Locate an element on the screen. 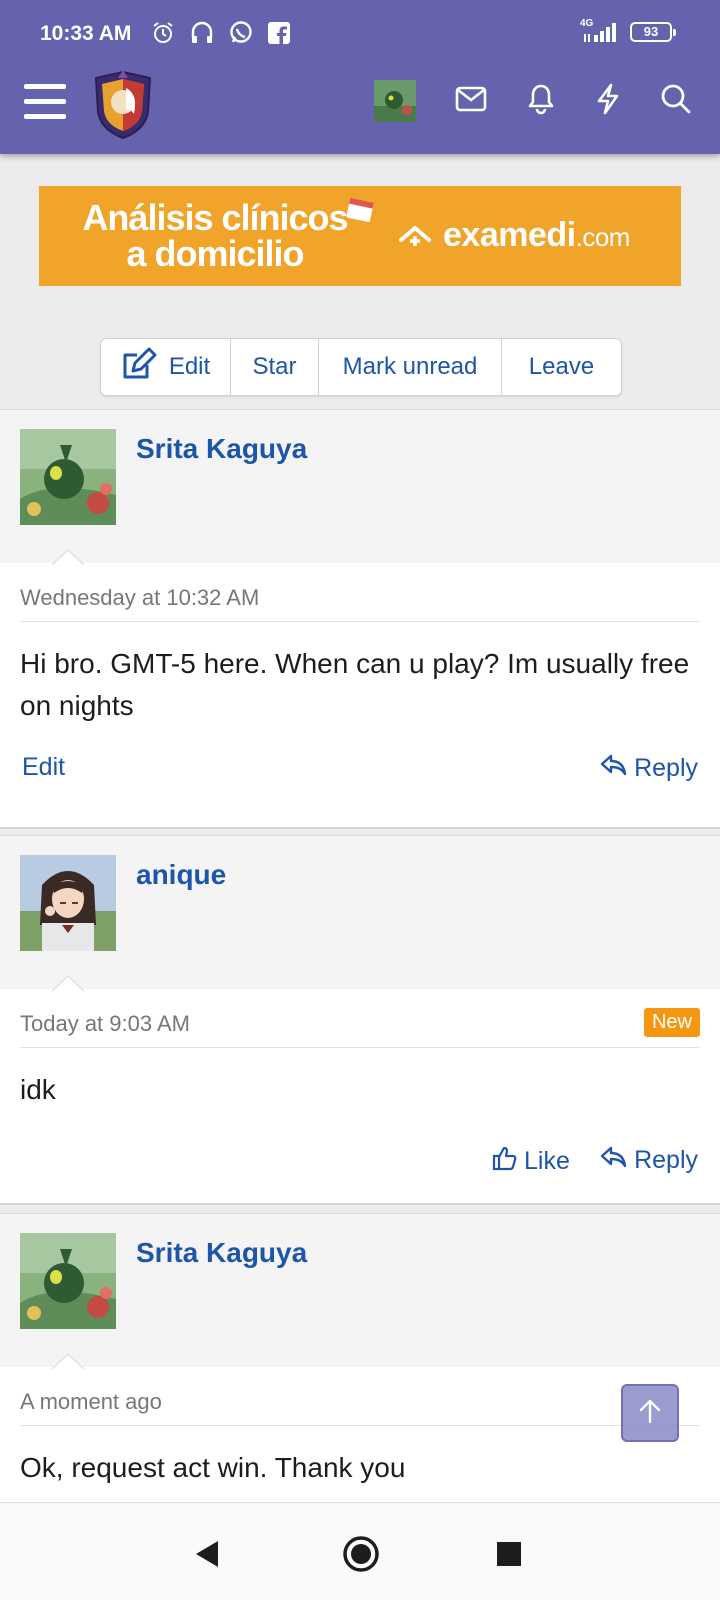 The image size is (720, 1600). like-button: Like is located at coordinates (531, 1161).